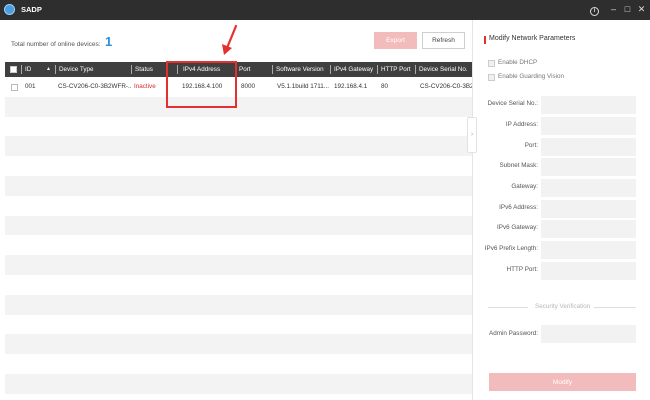 This screenshot has width=650, height=400. I want to click on ipv6-prefix-length-label: IPv6 Prefix Length:, so click(511, 248).